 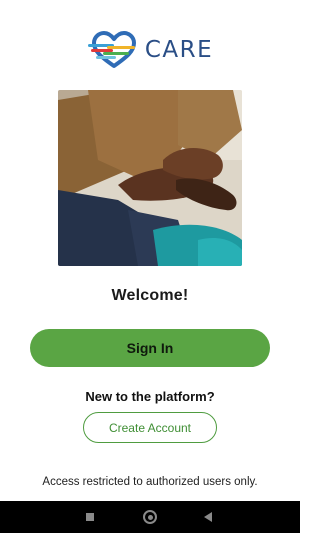 What do you see at coordinates (150, 396) in the screenshot?
I see `new-user-prompt: New to the platform?` at bounding box center [150, 396].